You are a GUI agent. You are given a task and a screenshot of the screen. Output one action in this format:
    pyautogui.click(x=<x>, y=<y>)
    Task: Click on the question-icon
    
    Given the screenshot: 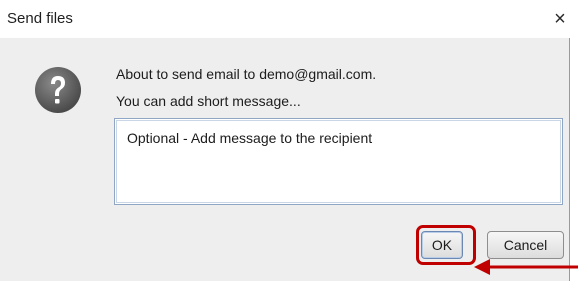 What is the action you would take?
    pyautogui.click(x=58, y=90)
    